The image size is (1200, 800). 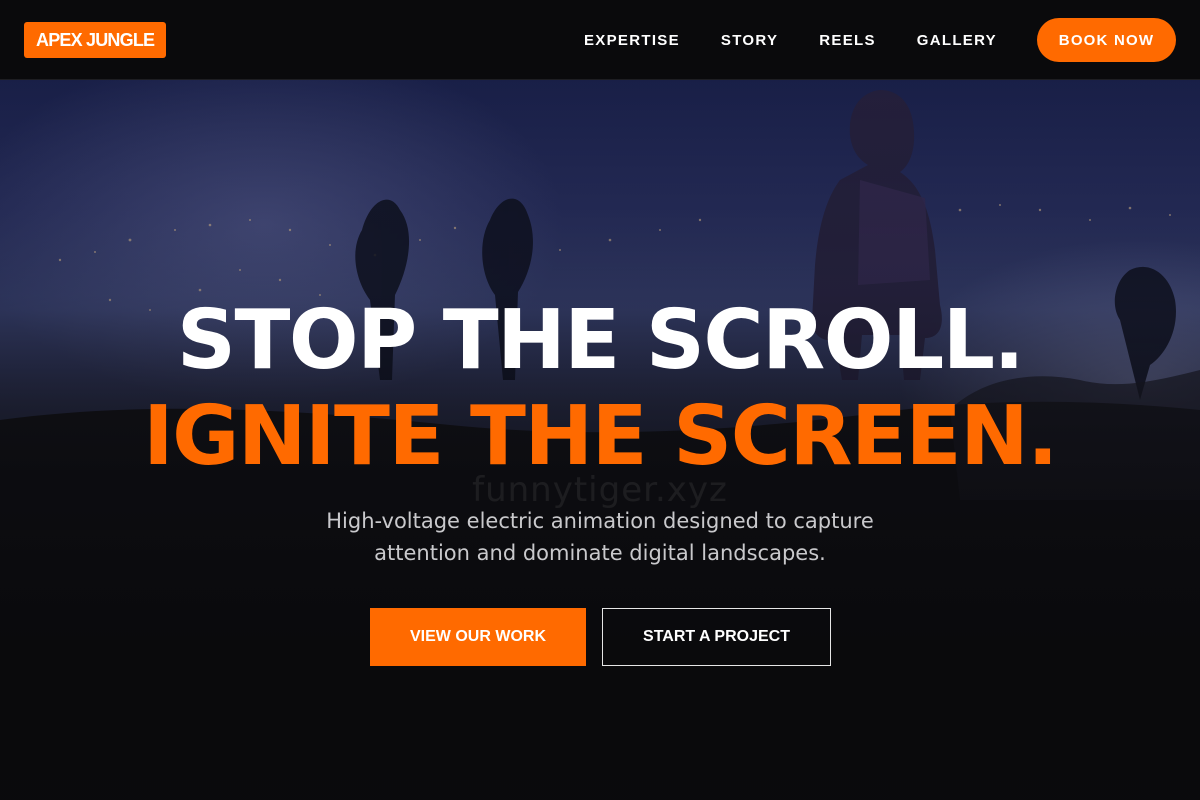 What do you see at coordinates (600, 436) in the screenshot?
I see `hero-headline-line-2: IGNITE THE SCREEN.` at bounding box center [600, 436].